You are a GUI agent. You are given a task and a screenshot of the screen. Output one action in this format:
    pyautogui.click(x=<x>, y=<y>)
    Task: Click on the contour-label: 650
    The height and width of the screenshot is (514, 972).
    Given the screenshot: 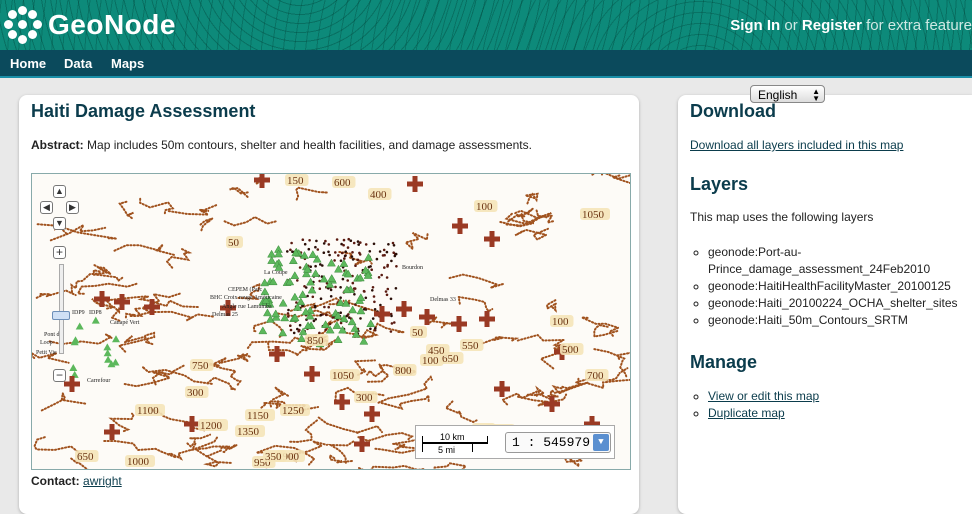 What is the action you would take?
    pyautogui.click(x=85, y=457)
    